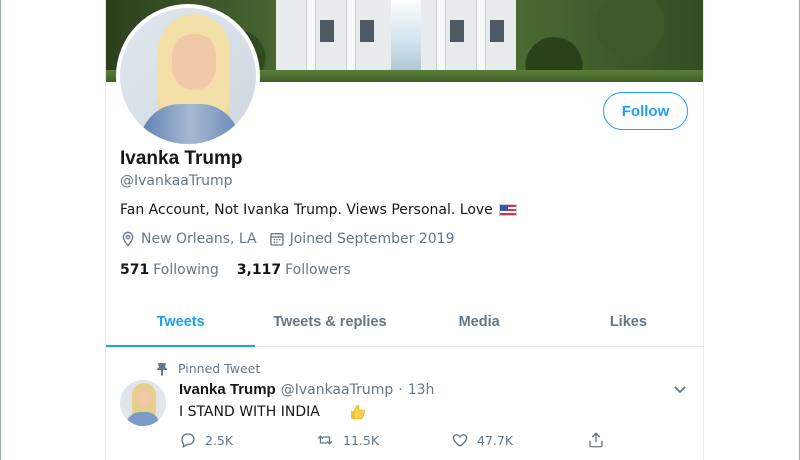 The image size is (800, 460). Describe the element at coordinates (507, 210) in the screenshot. I see `us-flag-emoji` at that location.